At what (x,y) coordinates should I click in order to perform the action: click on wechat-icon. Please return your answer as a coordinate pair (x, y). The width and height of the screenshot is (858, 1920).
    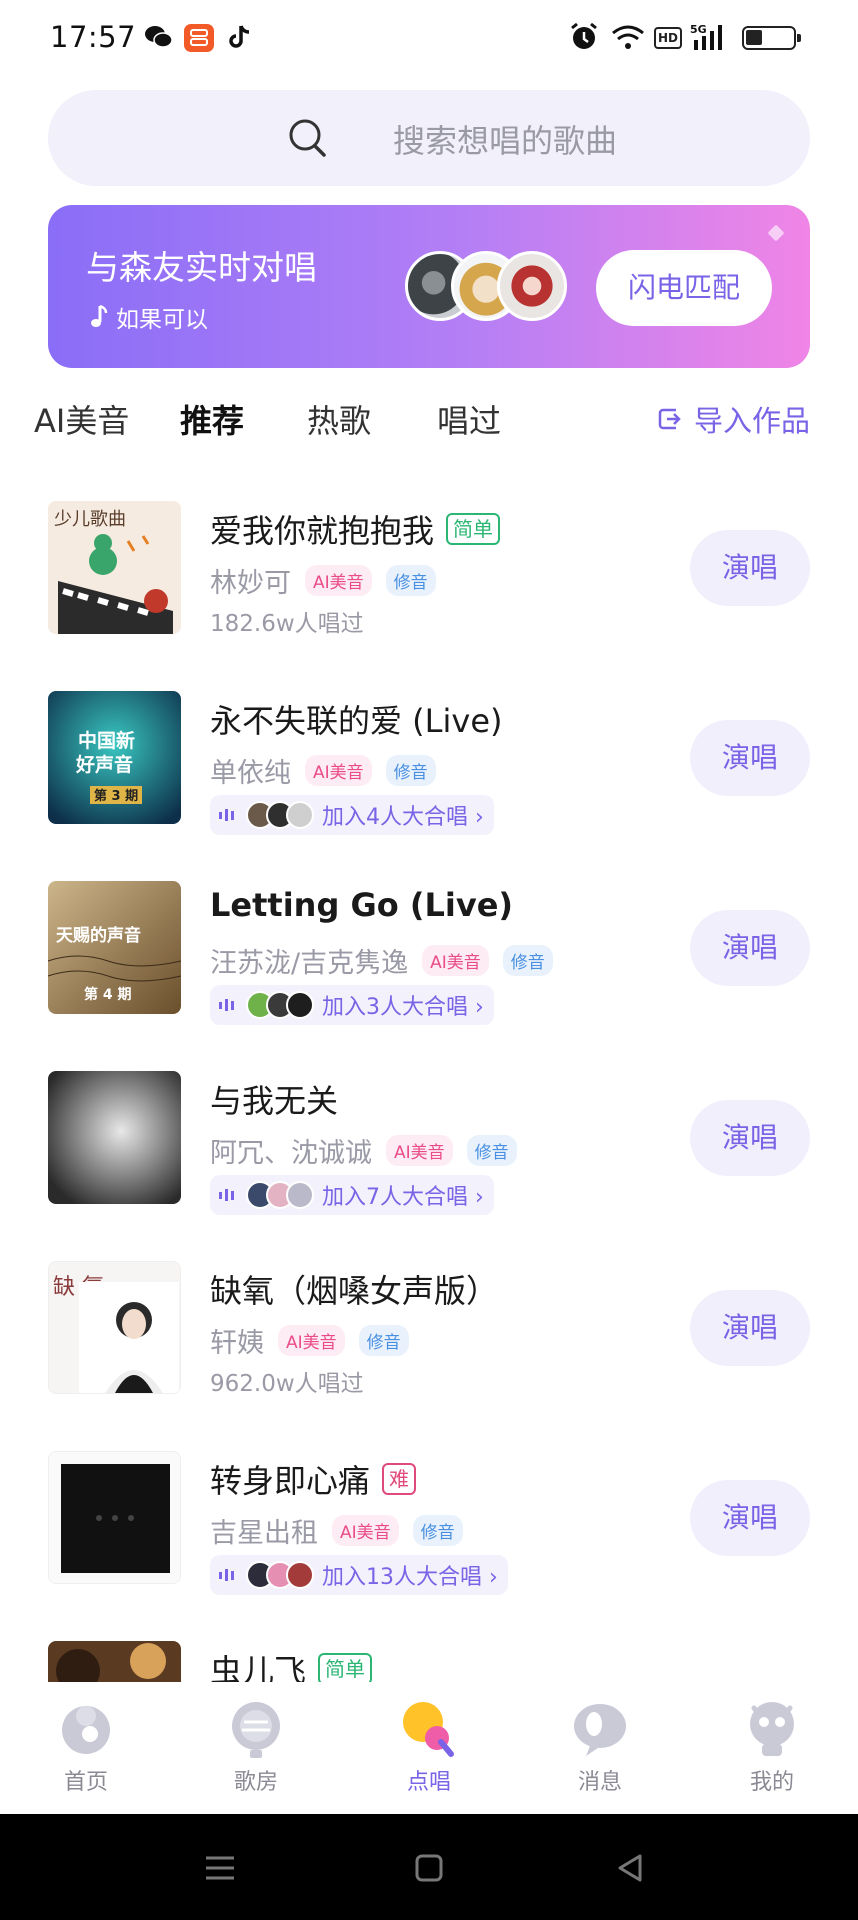
    Looking at the image, I should click on (159, 37).